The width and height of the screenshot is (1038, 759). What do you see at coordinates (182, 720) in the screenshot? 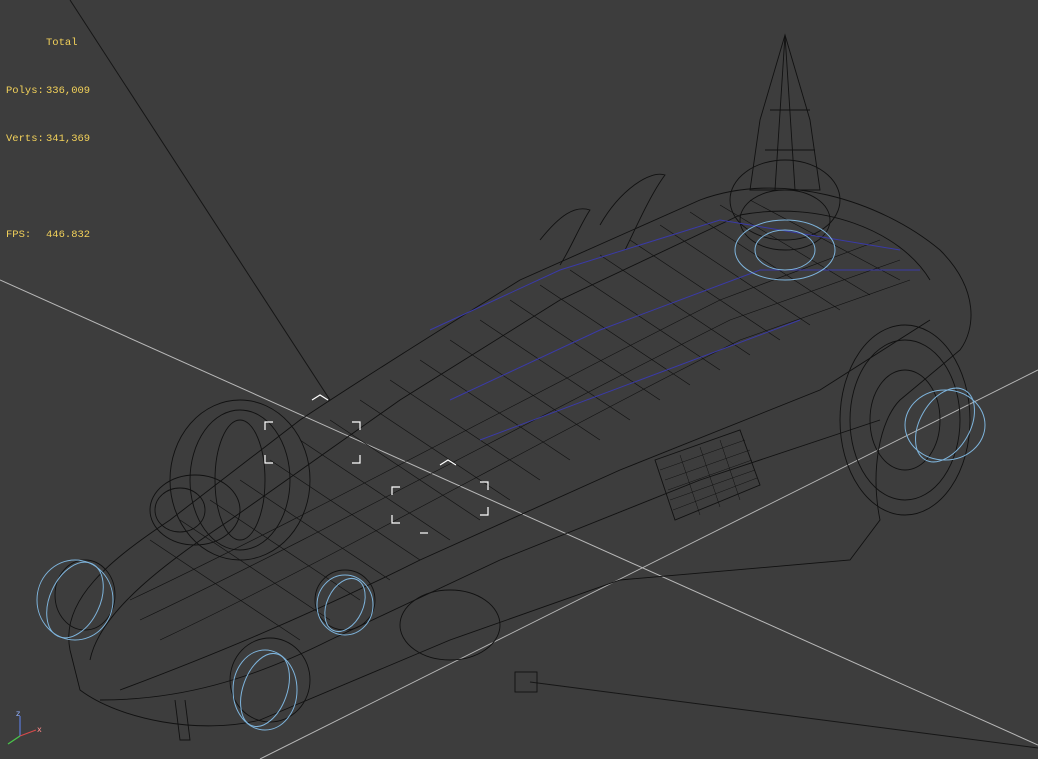
I see `landing-strut` at bounding box center [182, 720].